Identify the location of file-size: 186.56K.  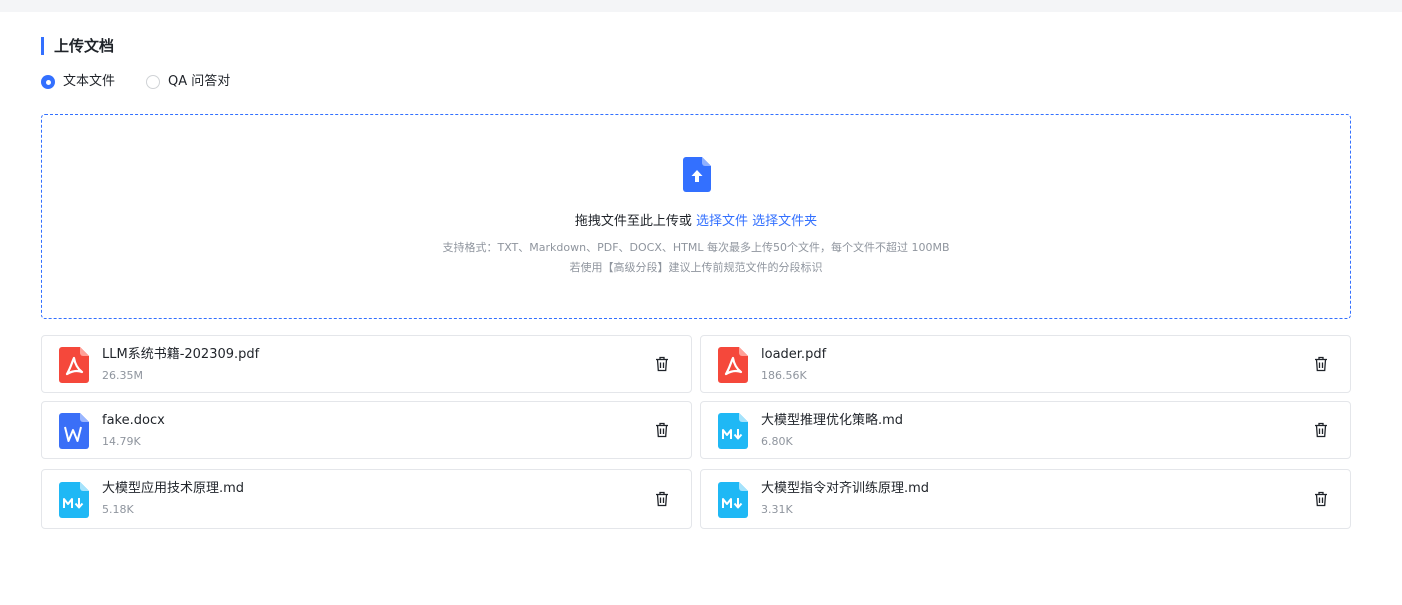
(784, 375).